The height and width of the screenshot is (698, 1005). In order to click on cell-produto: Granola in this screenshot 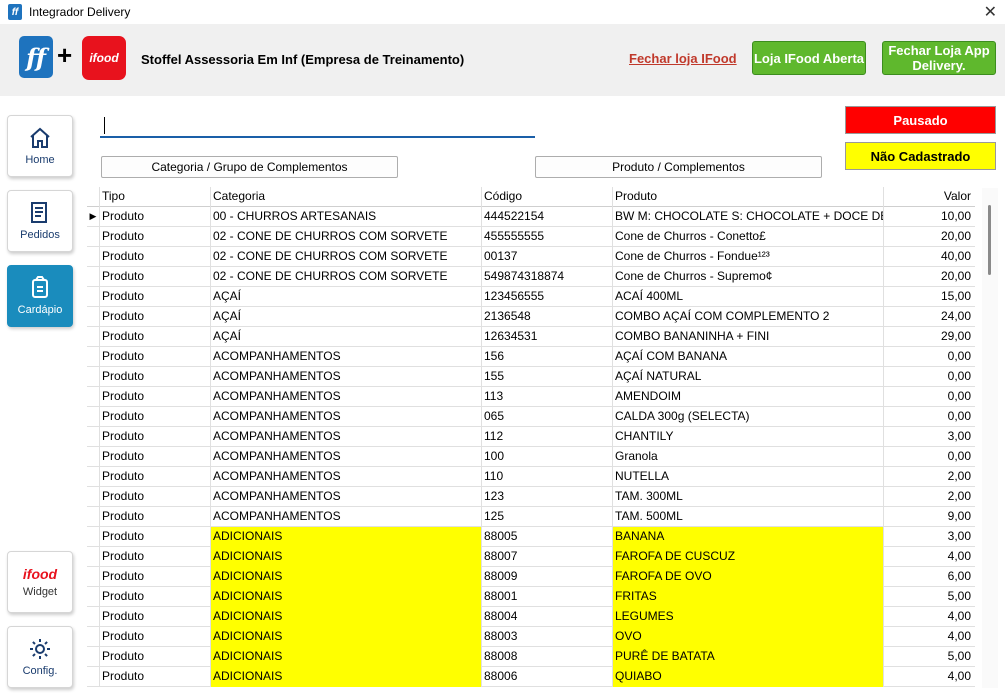, I will do `click(748, 457)`.